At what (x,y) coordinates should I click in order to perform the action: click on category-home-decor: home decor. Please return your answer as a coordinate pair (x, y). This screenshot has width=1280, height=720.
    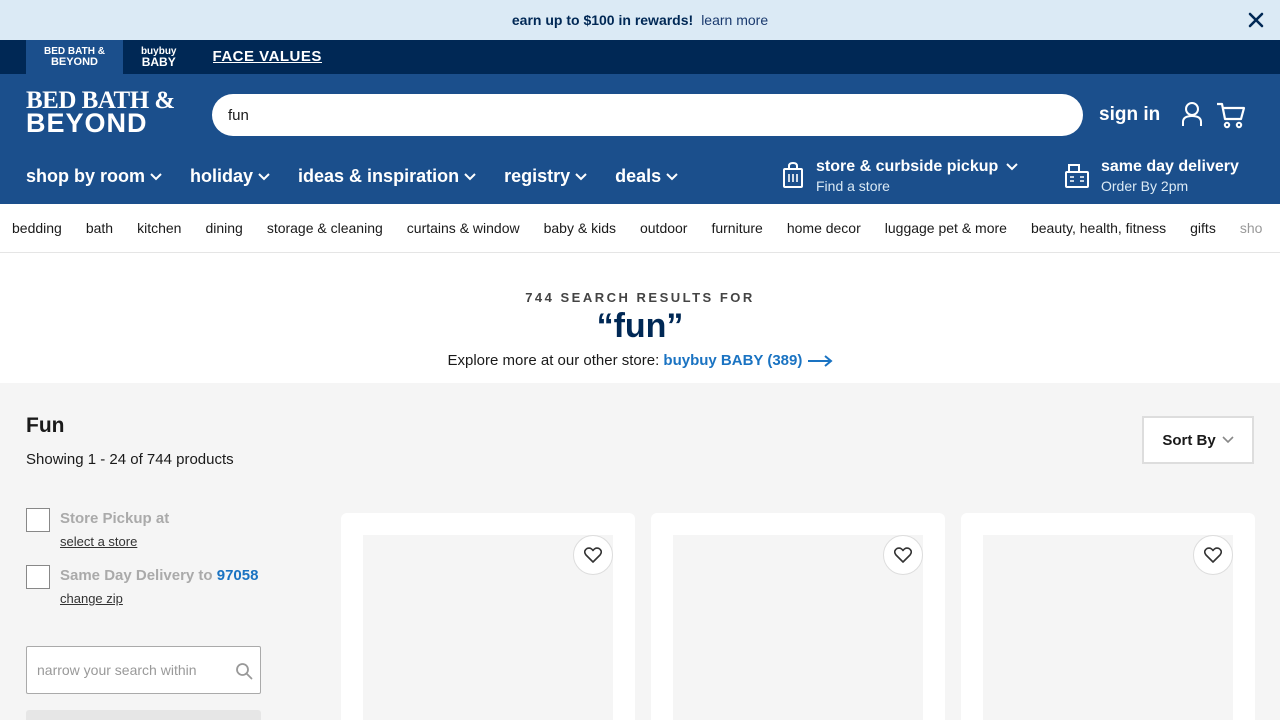
    Looking at the image, I should click on (824, 228).